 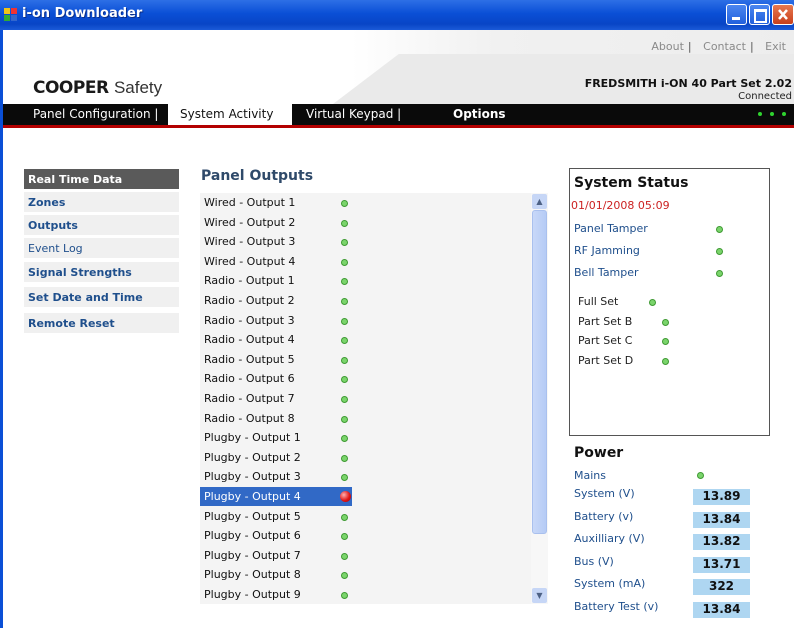 What do you see at coordinates (82, 13) in the screenshot?
I see `window-title: i-on Downloader` at bounding box center [82, 13].